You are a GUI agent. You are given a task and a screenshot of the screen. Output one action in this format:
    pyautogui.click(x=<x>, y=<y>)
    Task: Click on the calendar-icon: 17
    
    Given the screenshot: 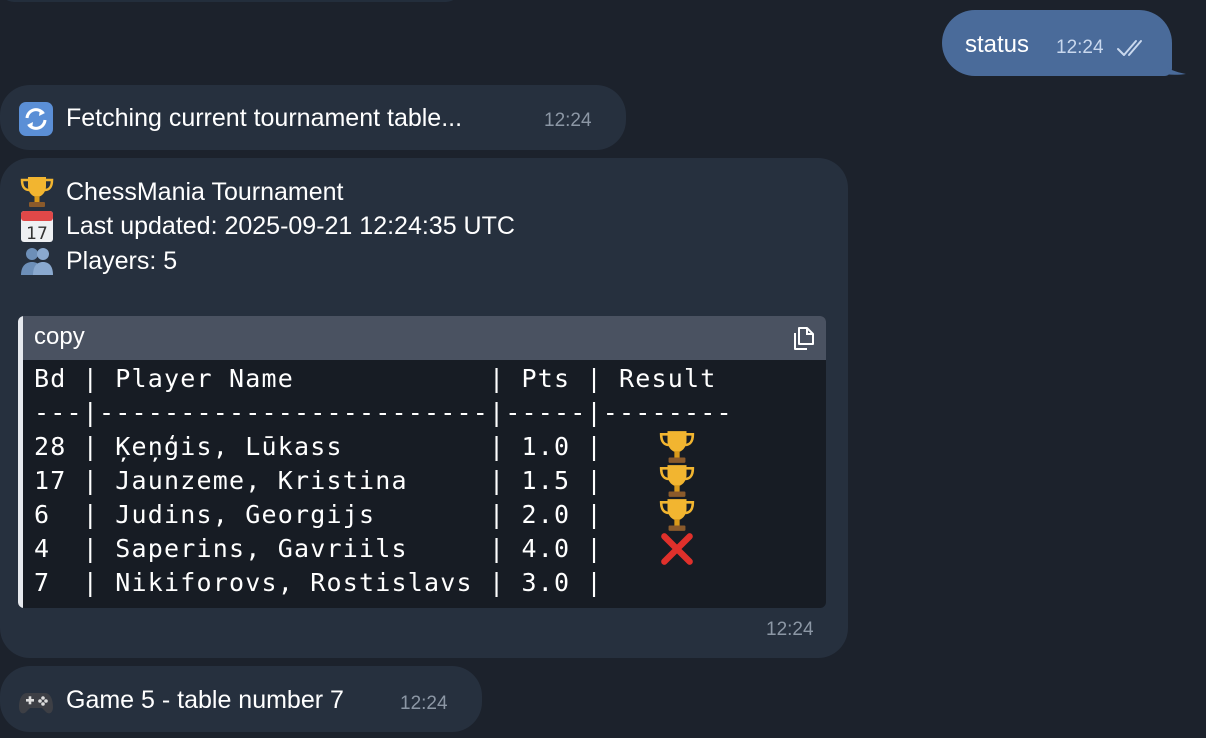 What is the action you would take?
    pyautogui.click(x=37, y=227)
    